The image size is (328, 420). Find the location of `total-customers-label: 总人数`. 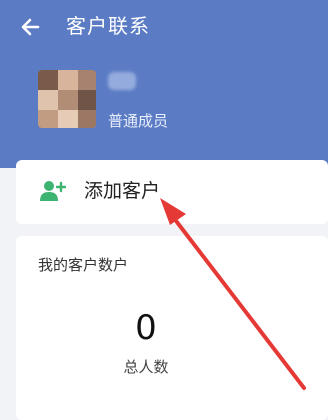

total-customers-label: 总人数 is located at coordinates (146, 367).